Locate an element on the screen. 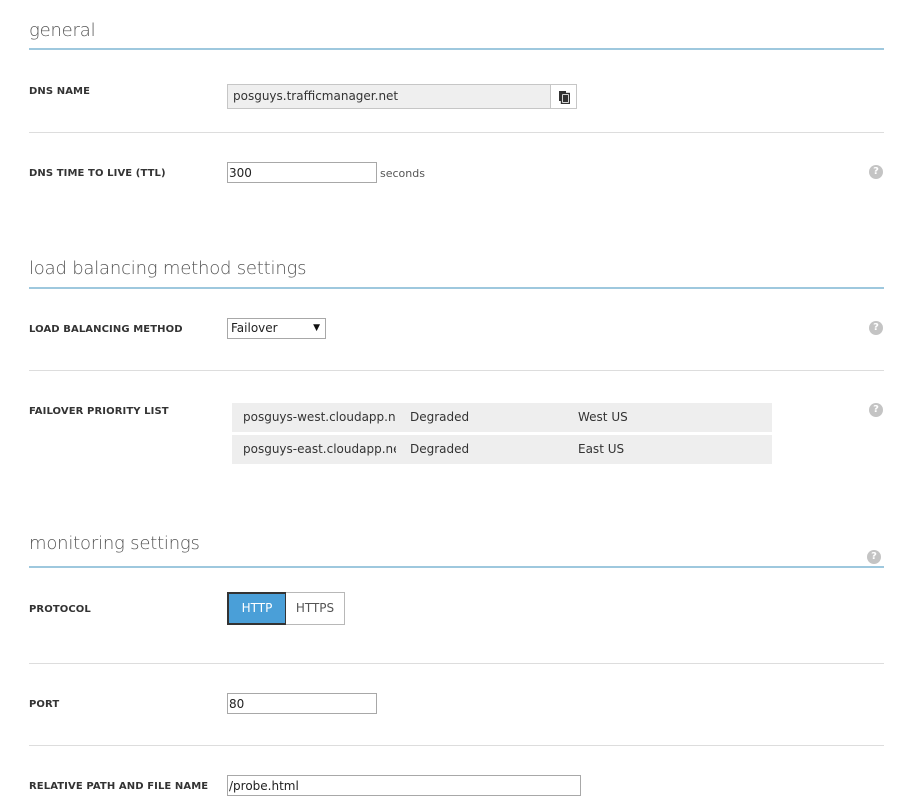 Image resolution: width=907 pixels, height=810 pixels. load-balancing-method-value: Failover is located at coordinates (254, 328).